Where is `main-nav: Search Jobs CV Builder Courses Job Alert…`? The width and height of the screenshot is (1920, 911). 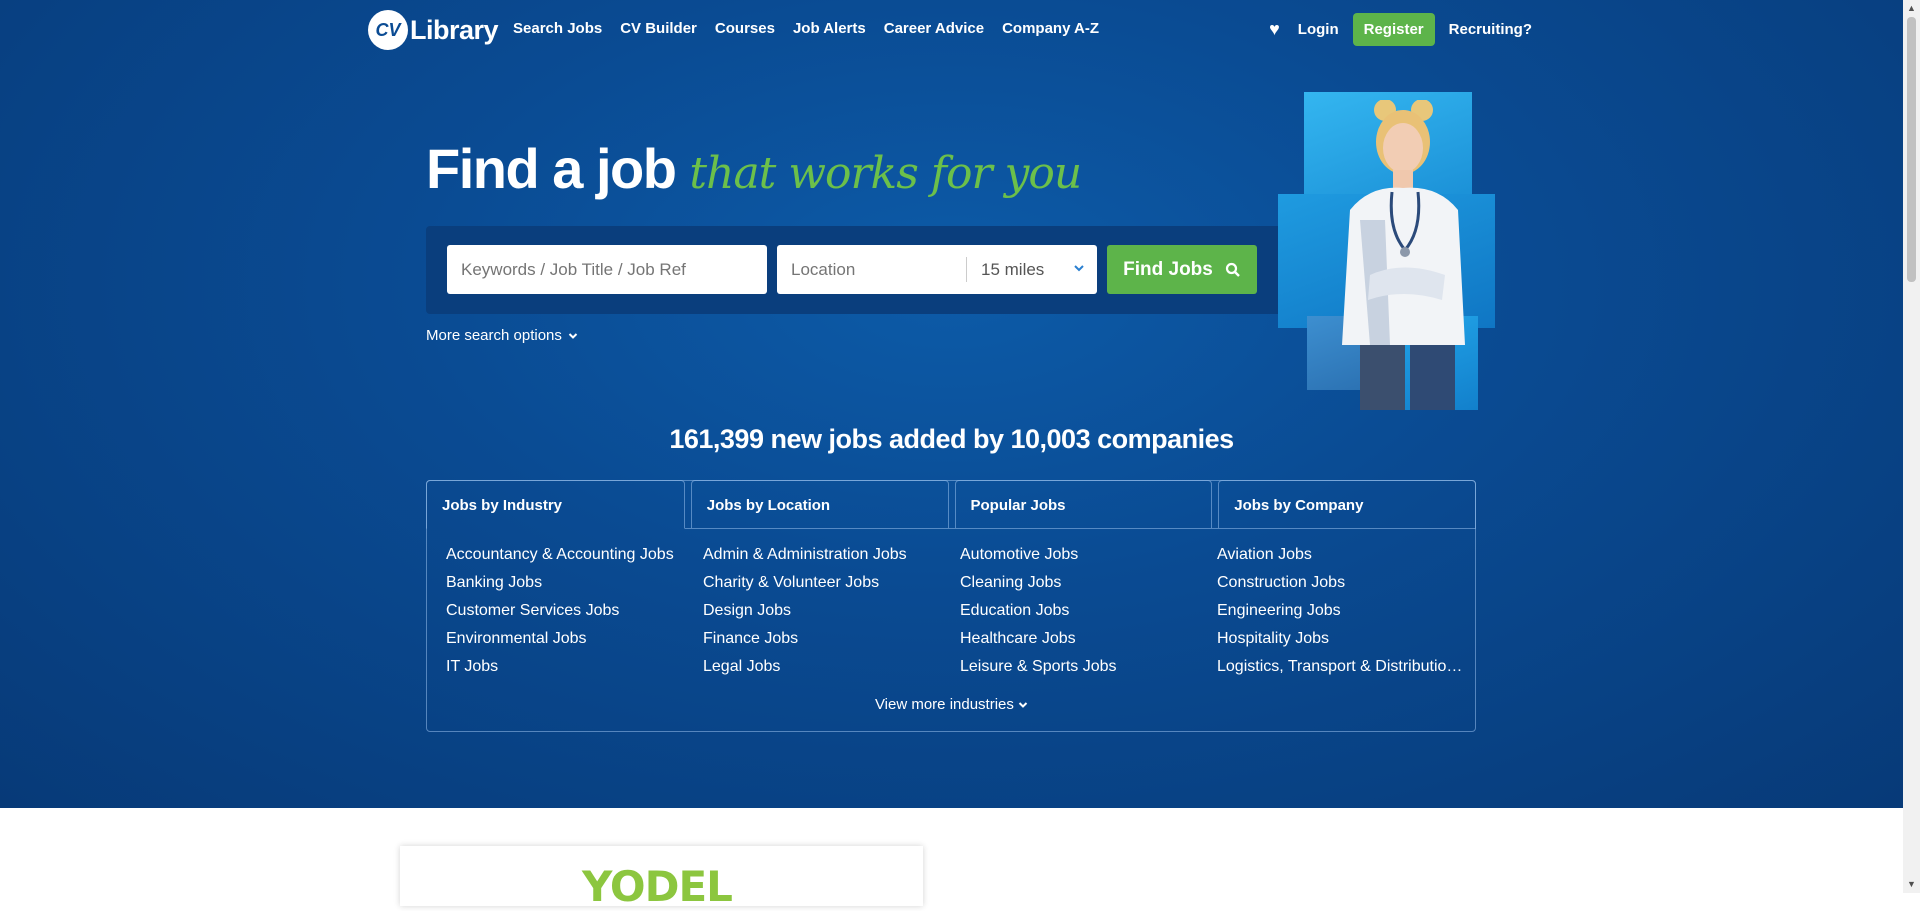
main-nav: Search Jobs CV Builder Courses Job Alert… is located at coordinates (815, 28).